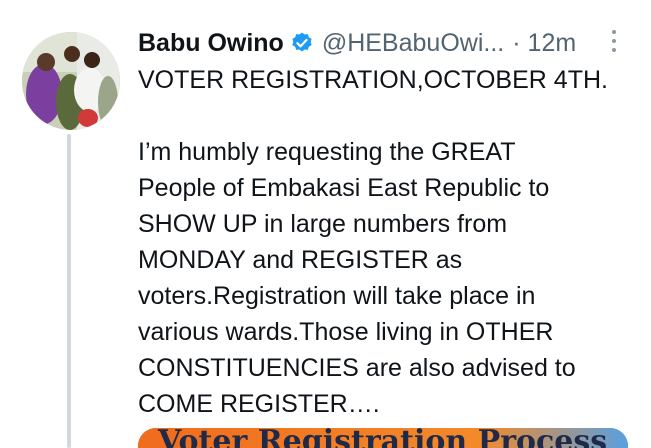  What do you see at coordinates (300, 260) in the screenshot?
I see `tweet-line: MONDAY and REGISTER as` at bounding box center [300, 260].